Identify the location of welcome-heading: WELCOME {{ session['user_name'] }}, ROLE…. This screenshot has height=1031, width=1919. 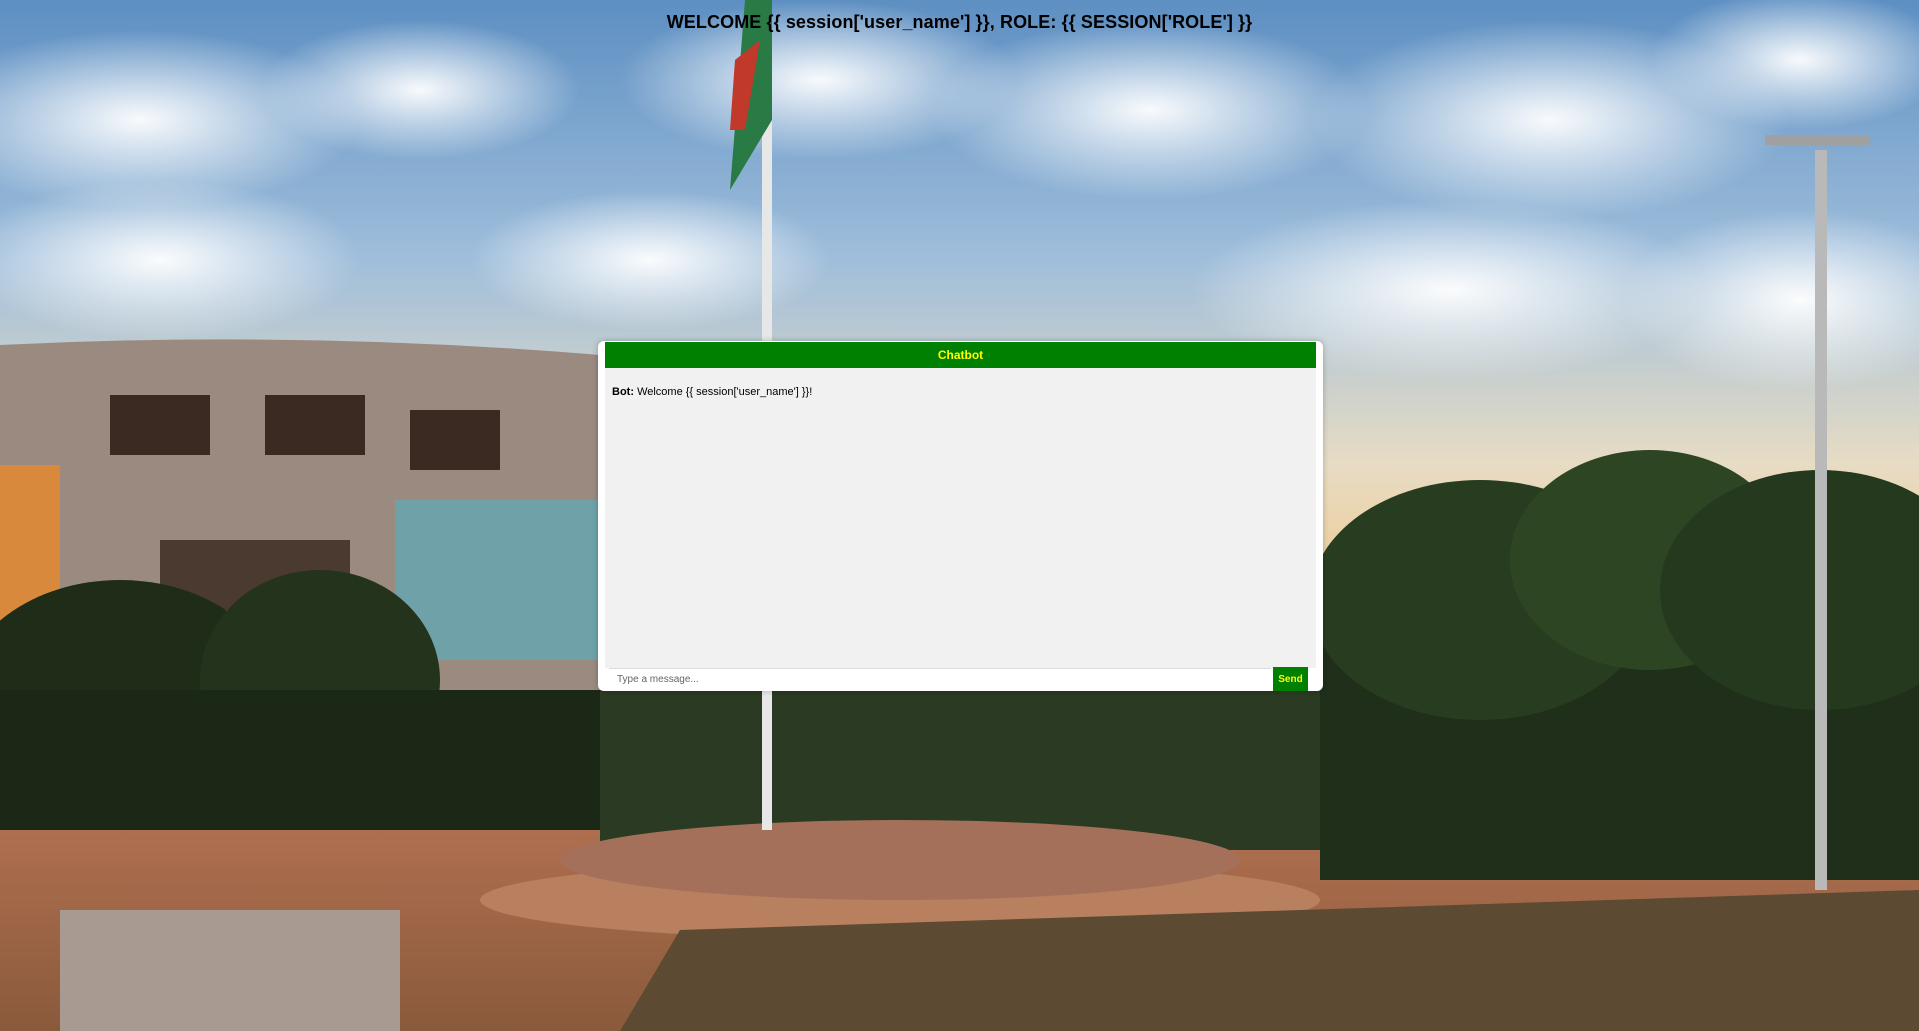
(959, 22).